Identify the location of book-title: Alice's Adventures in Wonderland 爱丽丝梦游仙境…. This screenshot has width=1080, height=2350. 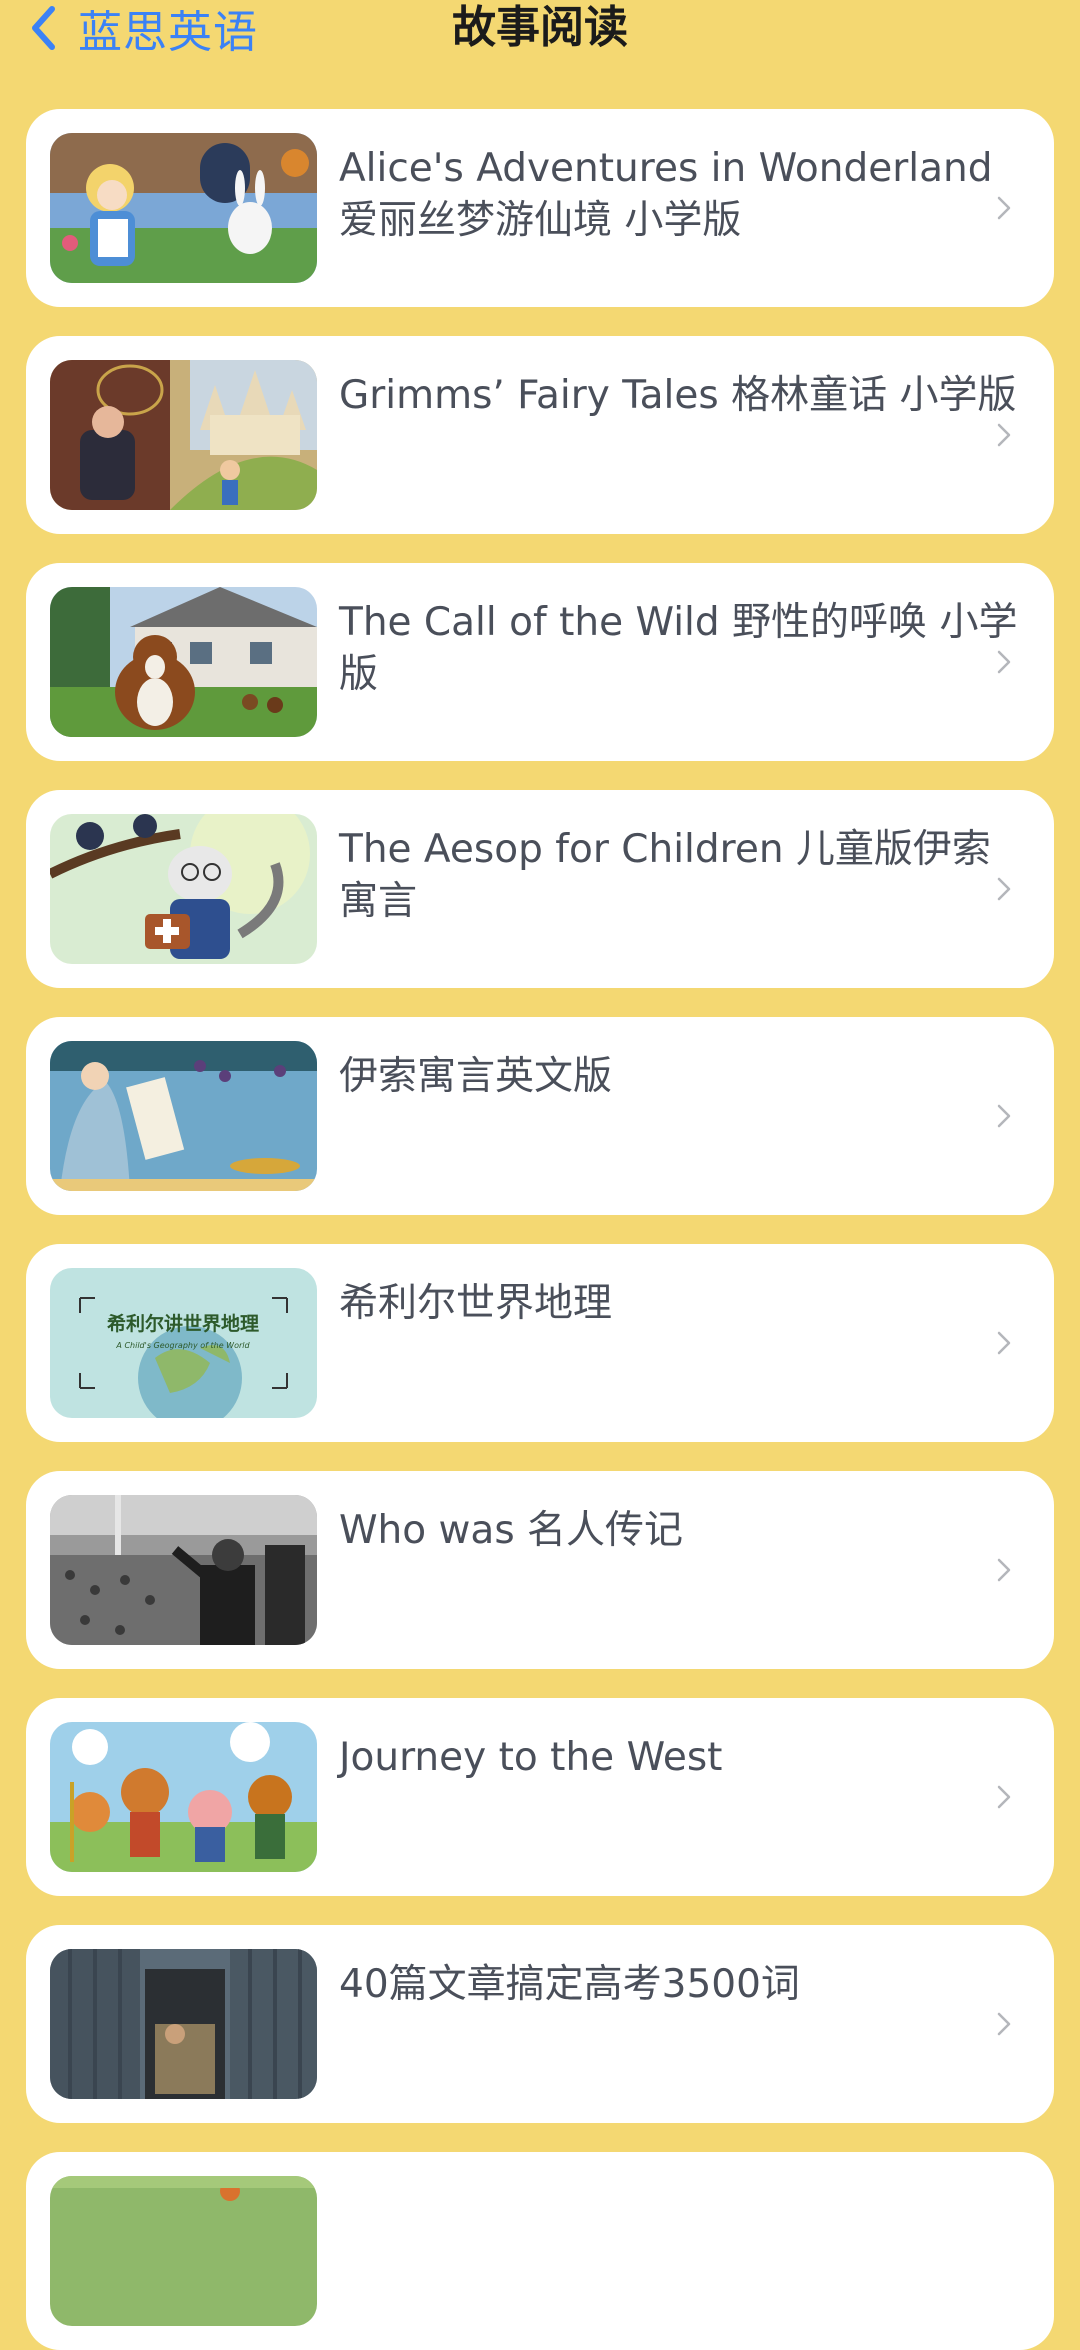
(666, 194).